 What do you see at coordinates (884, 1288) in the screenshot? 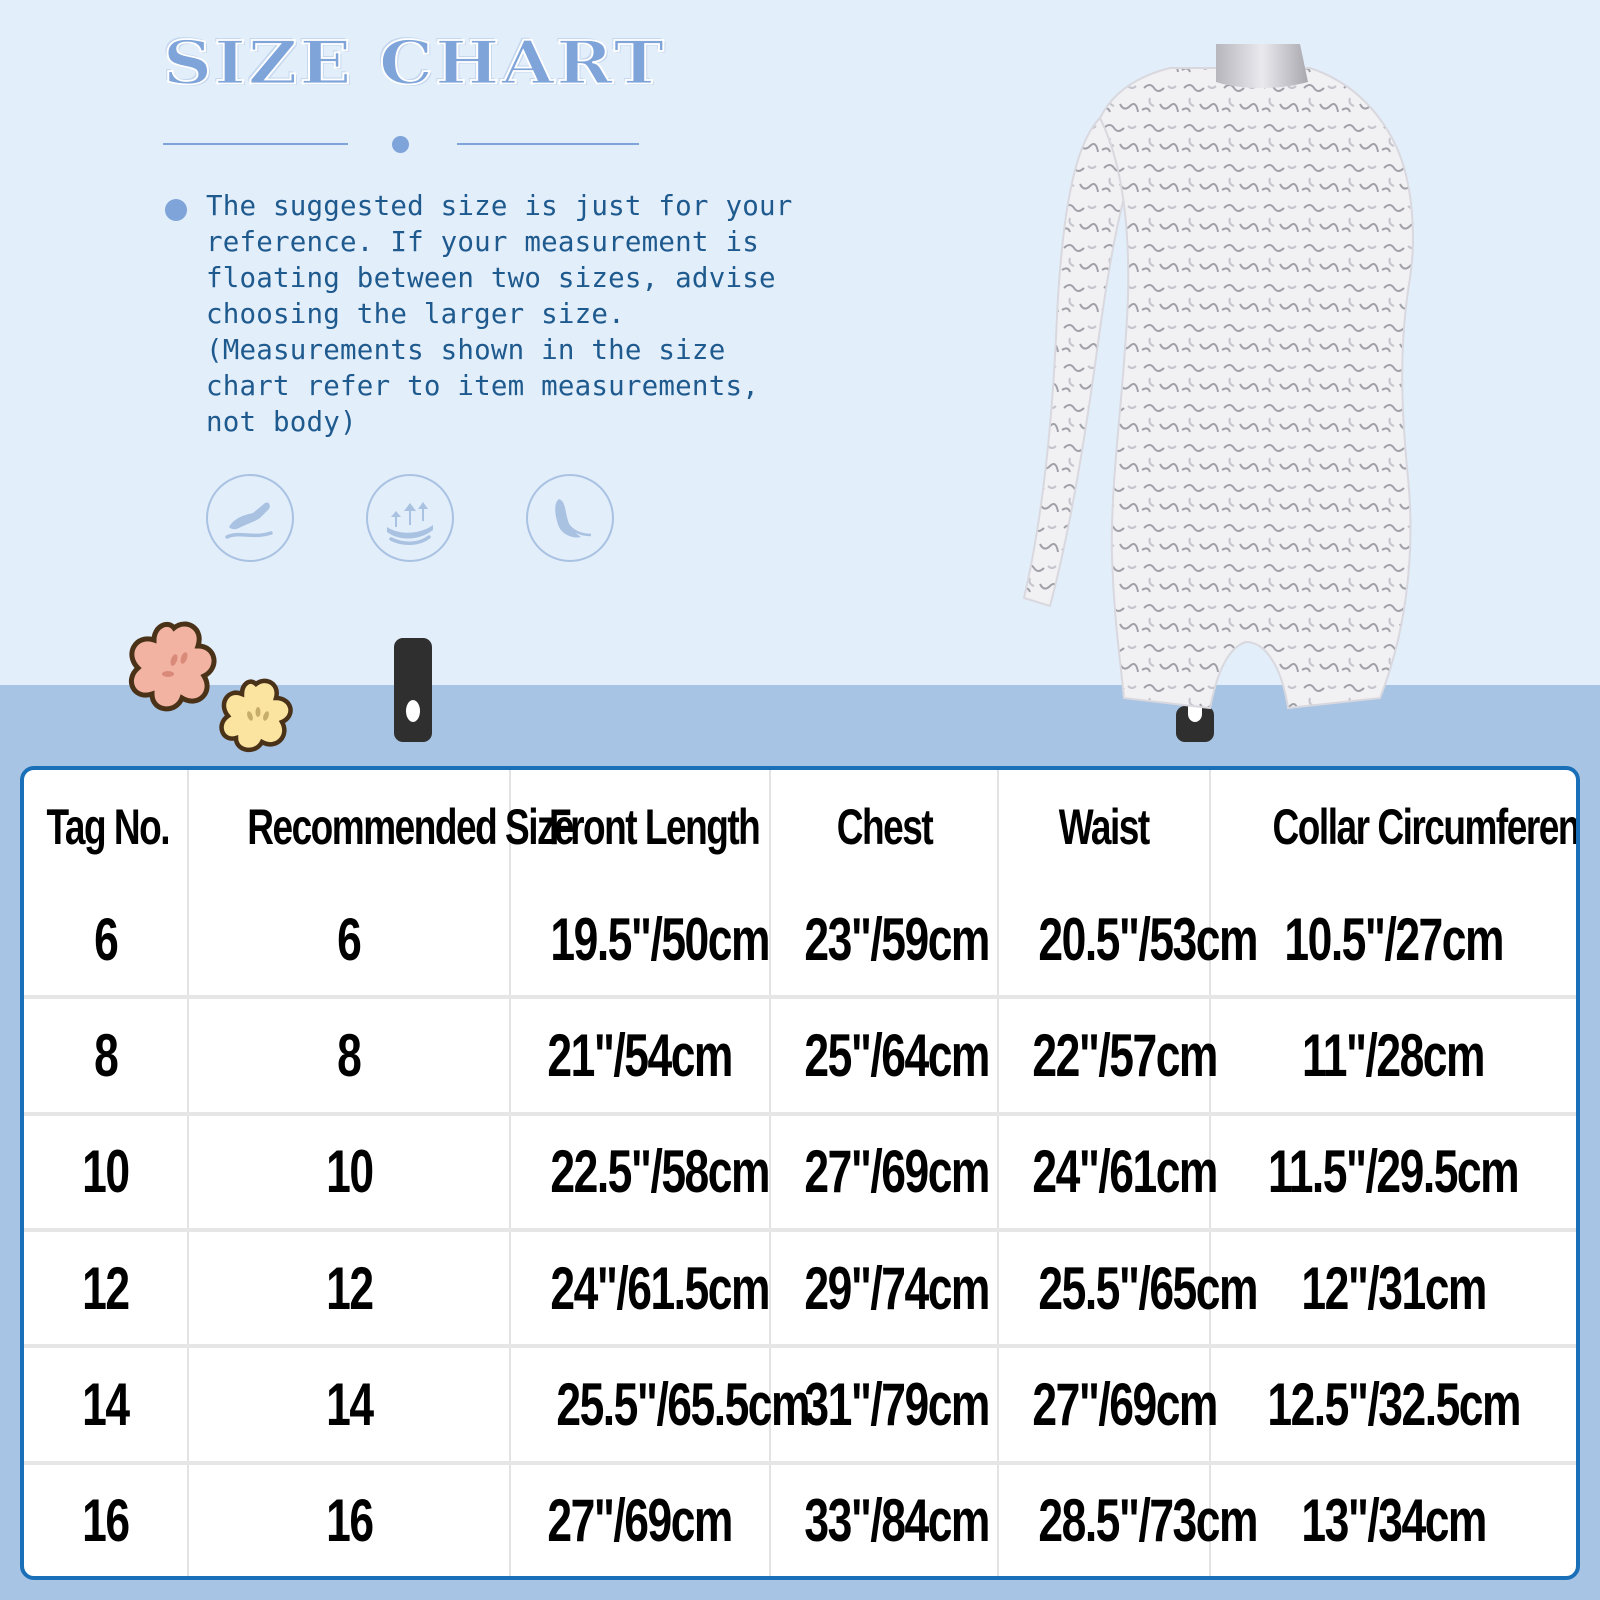
I see `cell-chest: 29"/74cm` at bounding box center [884, 1288].